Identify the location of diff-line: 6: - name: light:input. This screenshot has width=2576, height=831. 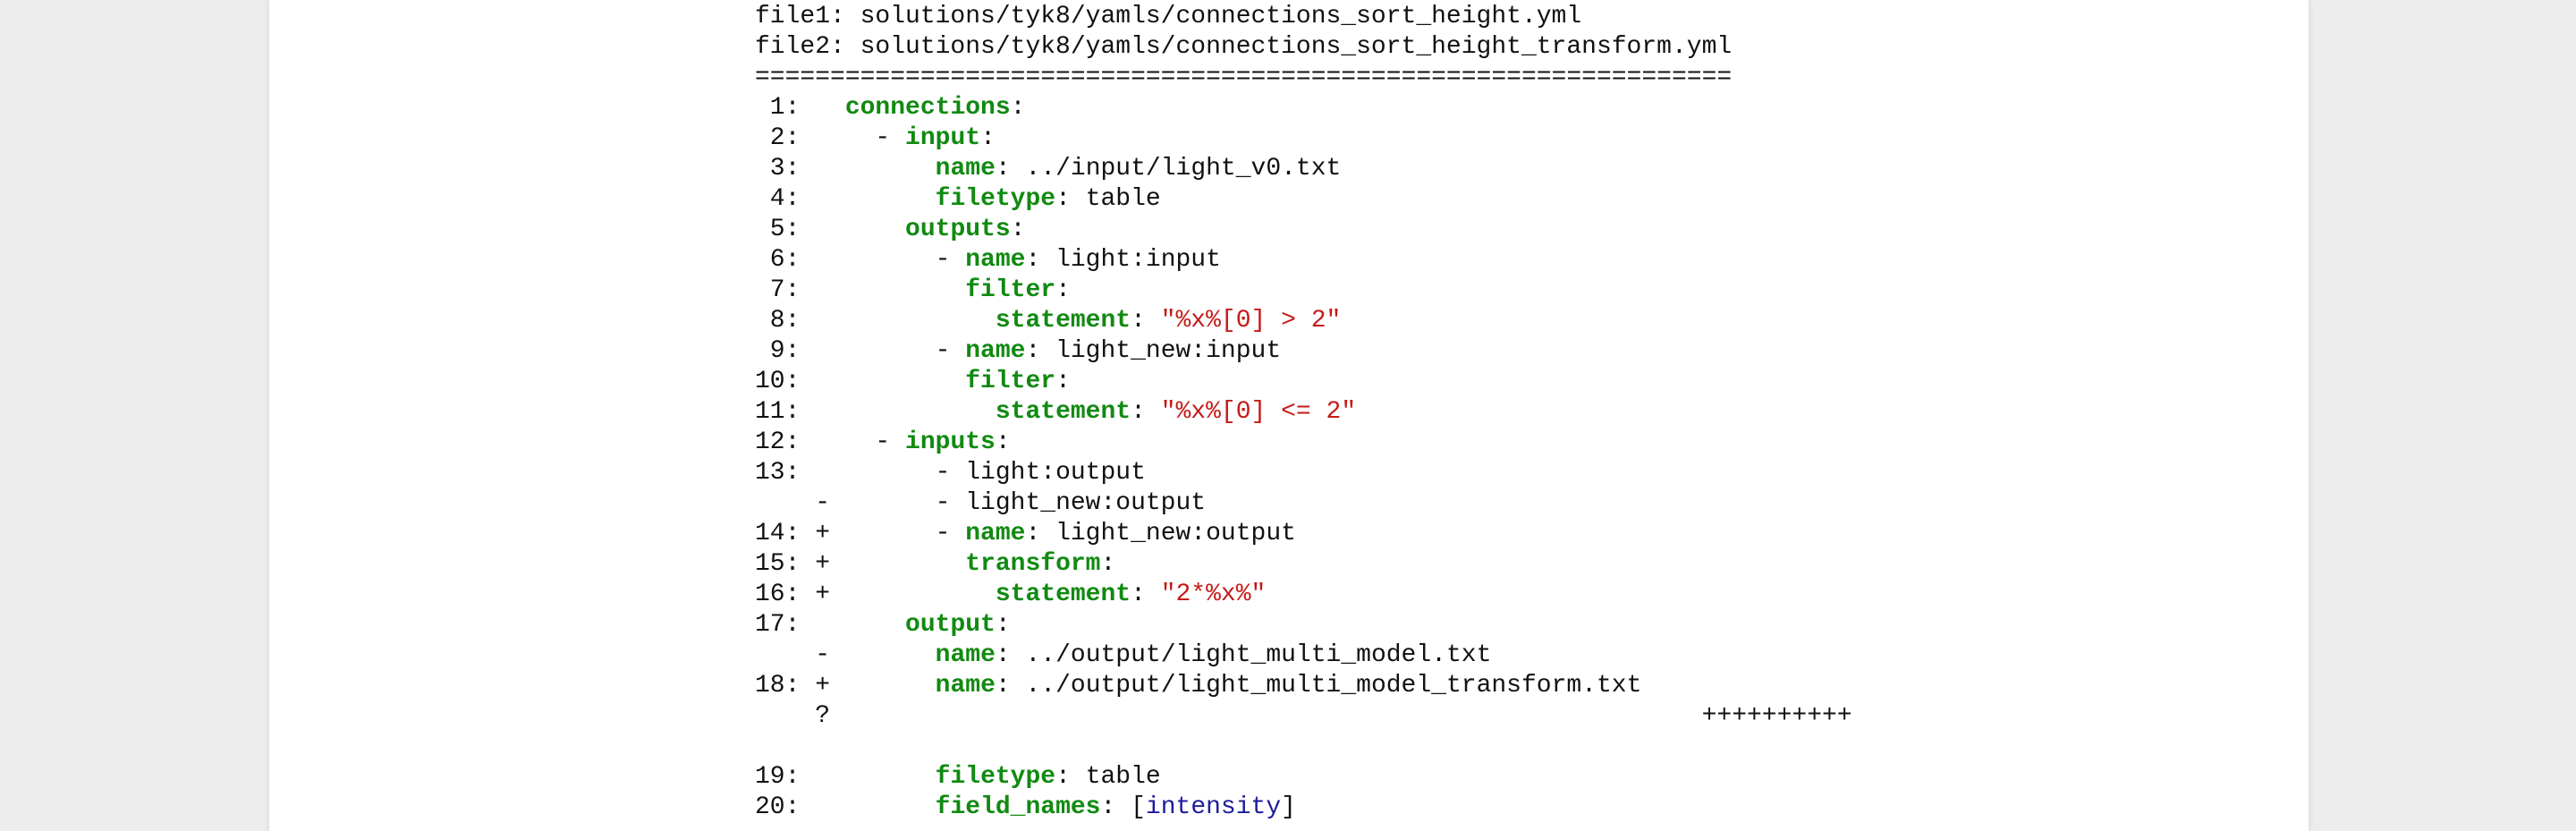
(1303, 260).